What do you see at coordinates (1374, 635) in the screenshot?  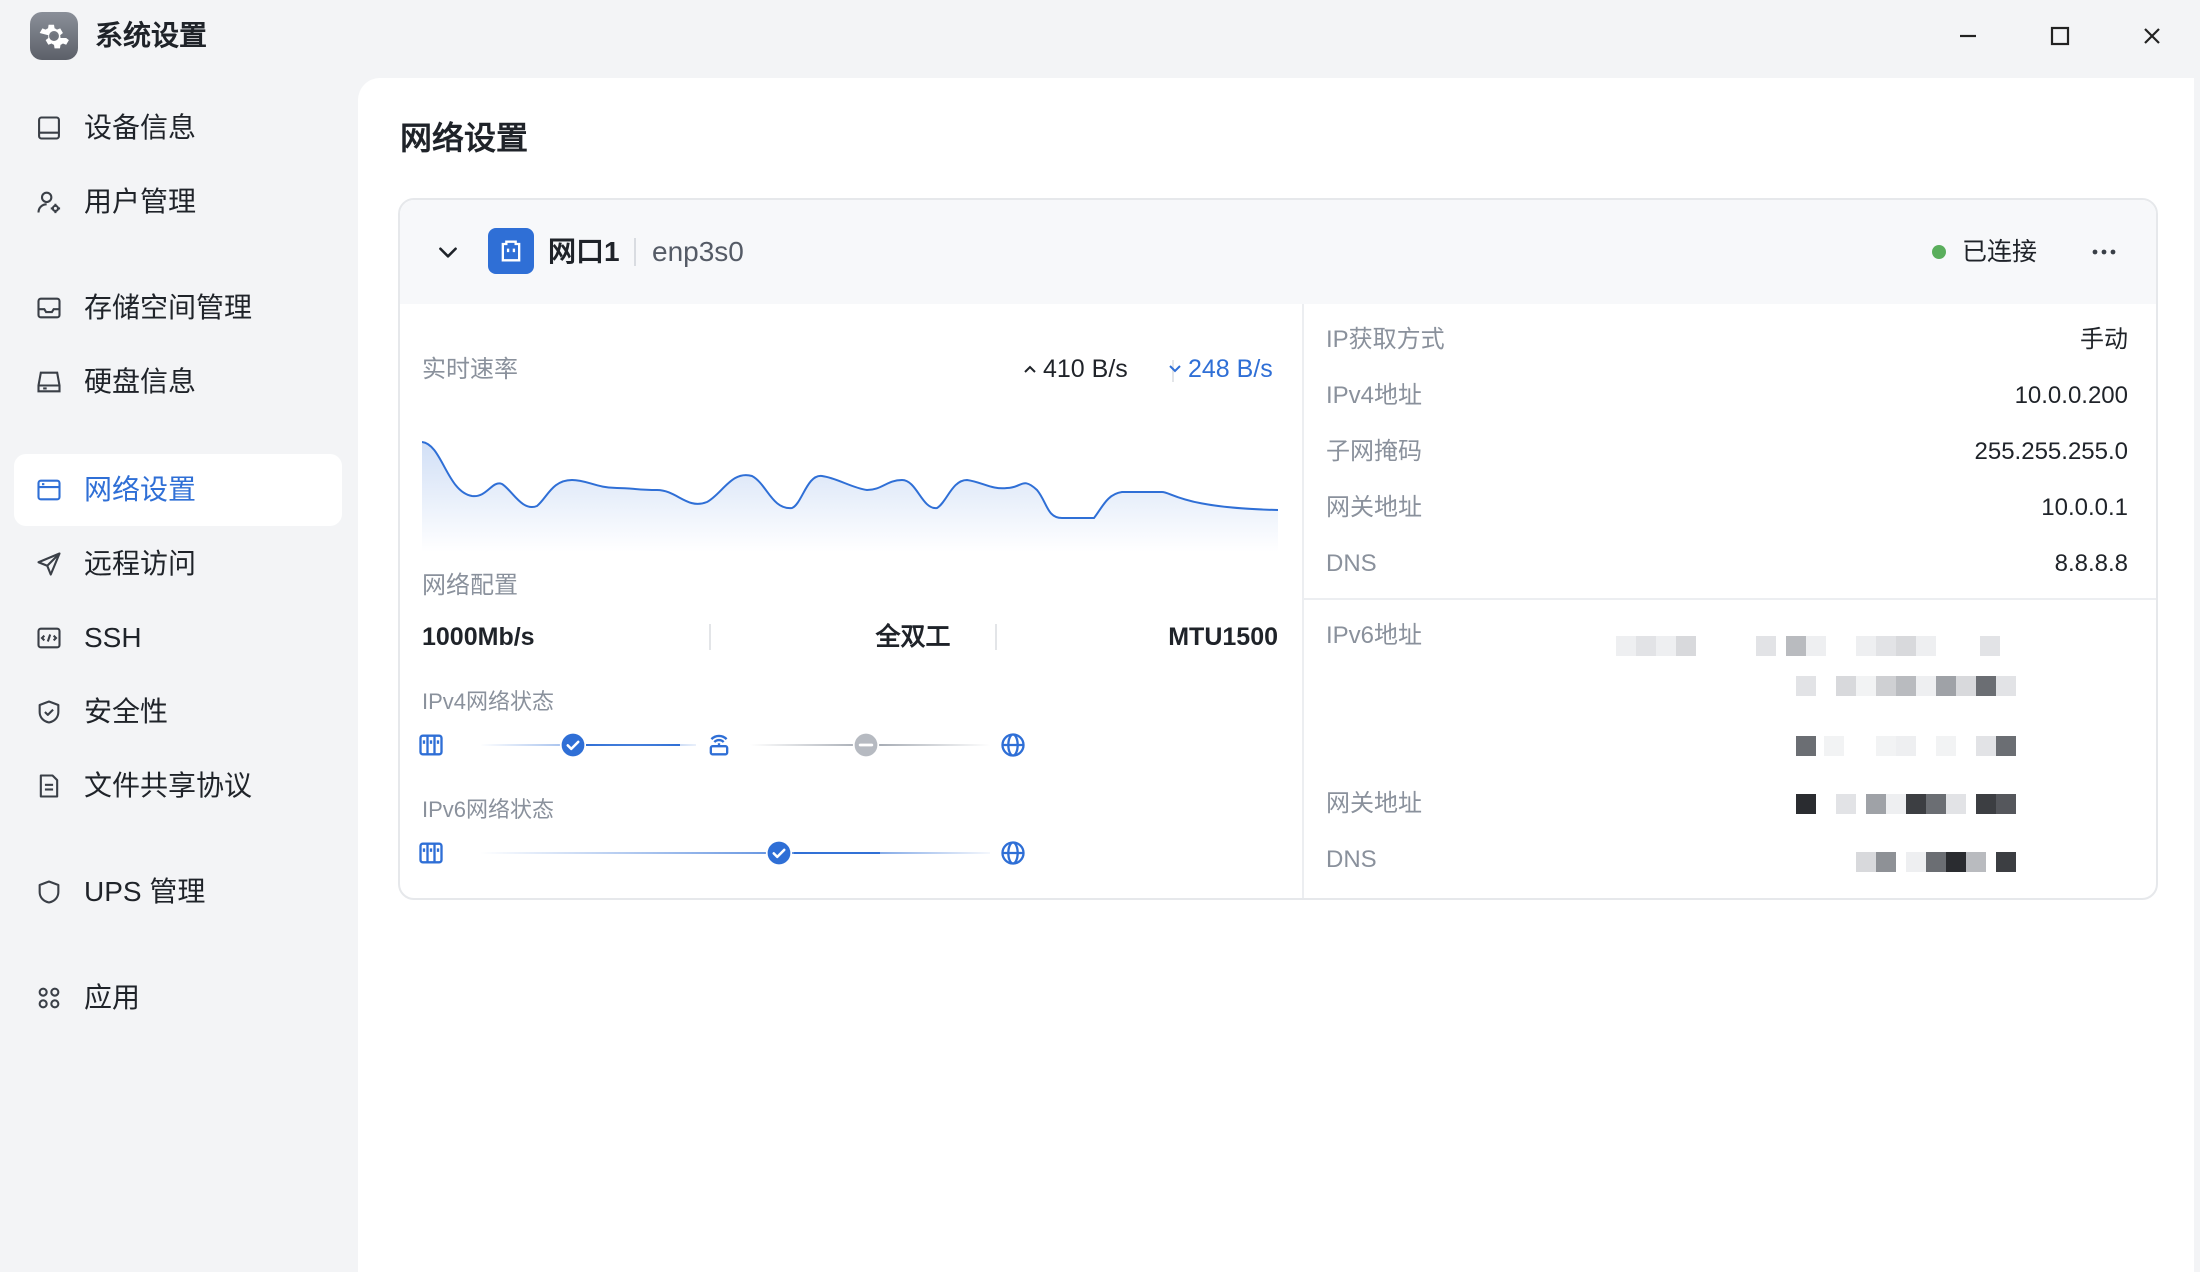 I see `ipv6-address-label: IPv6地址` at bounding box center [1374, 635].